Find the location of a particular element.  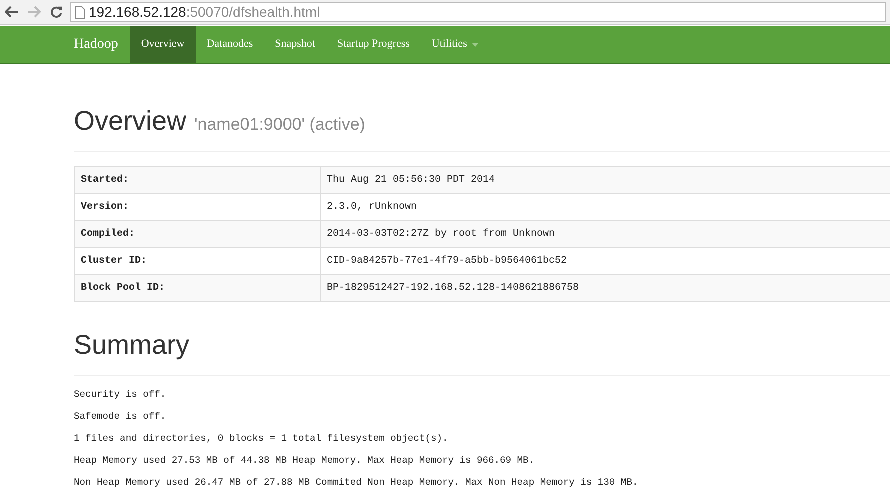

page-heading: Overview is located at coordinates (130, 121).